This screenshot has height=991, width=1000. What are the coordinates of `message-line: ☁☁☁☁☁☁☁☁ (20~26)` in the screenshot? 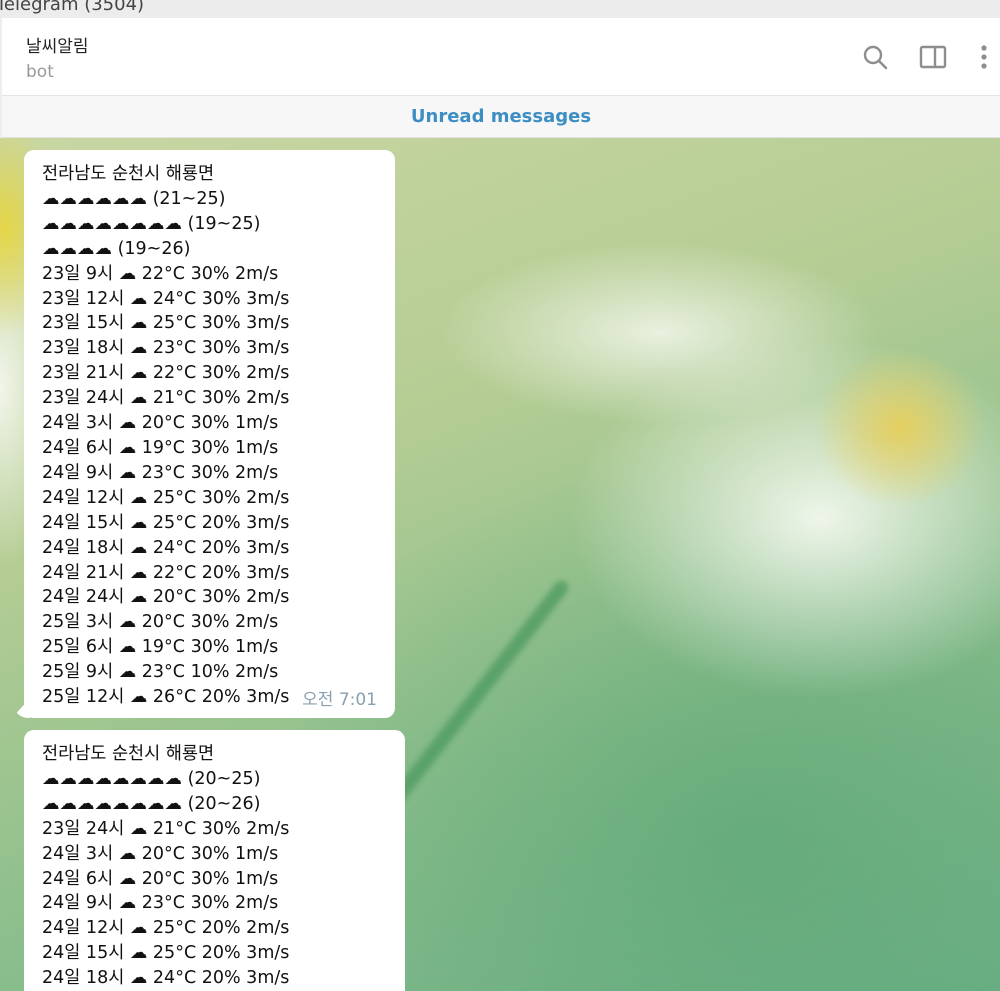 It's located at (151, 803).